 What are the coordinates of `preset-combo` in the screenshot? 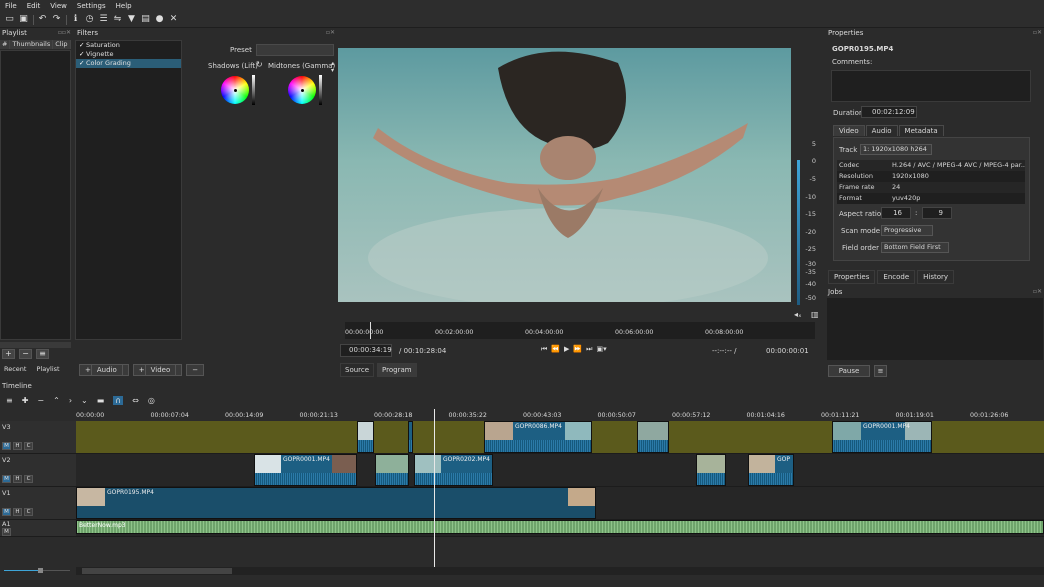 It's located at (295, 50).